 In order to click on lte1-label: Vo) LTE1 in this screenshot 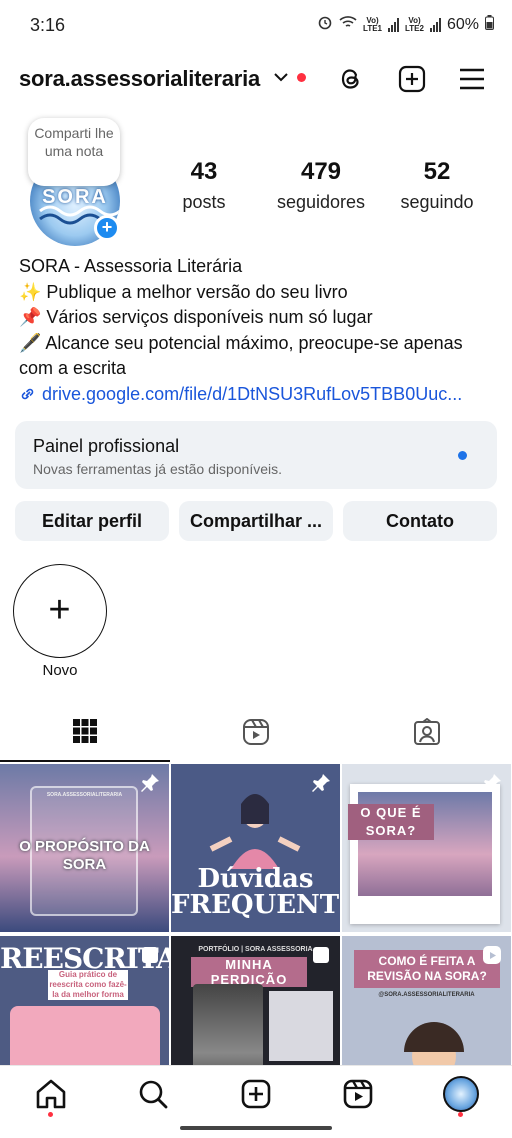, I will do `click(372, 24)`.